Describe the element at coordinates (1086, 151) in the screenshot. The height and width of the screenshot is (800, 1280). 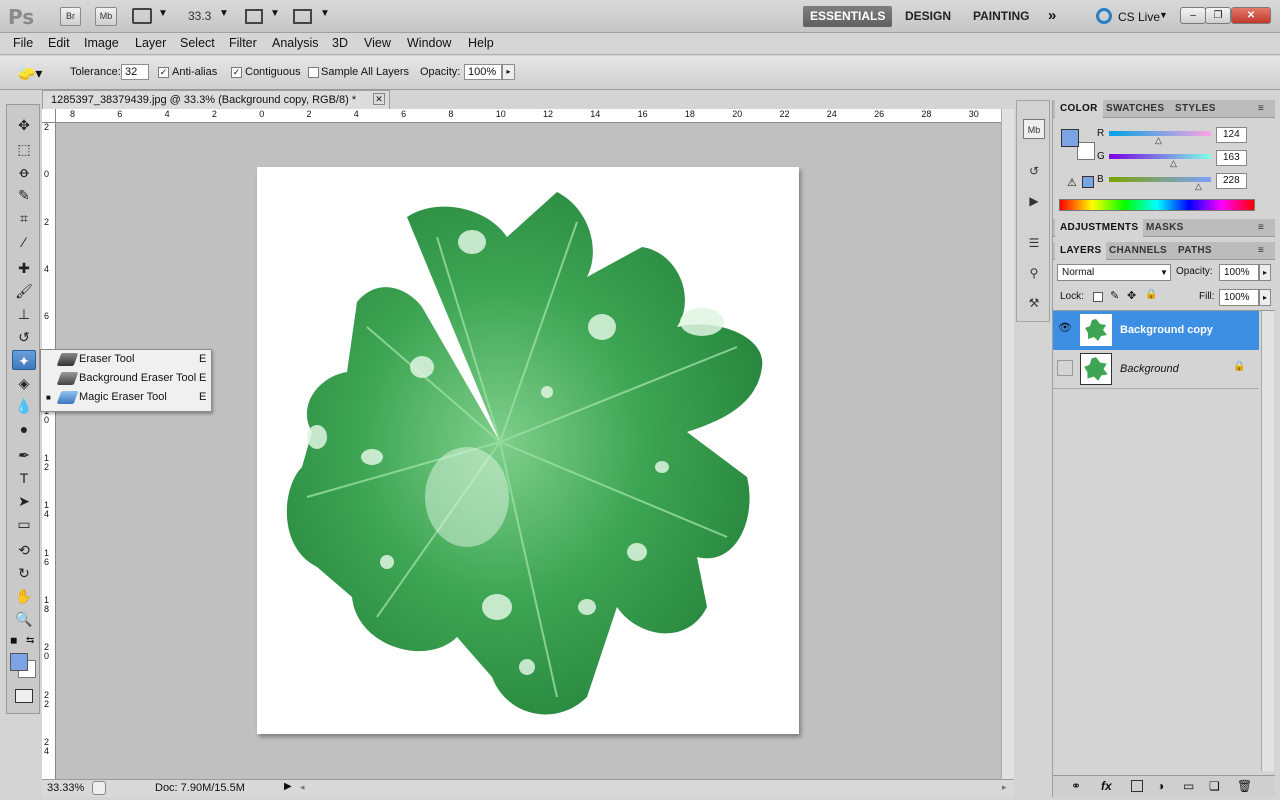
I see `color-panel-bg-swatch` at that location.